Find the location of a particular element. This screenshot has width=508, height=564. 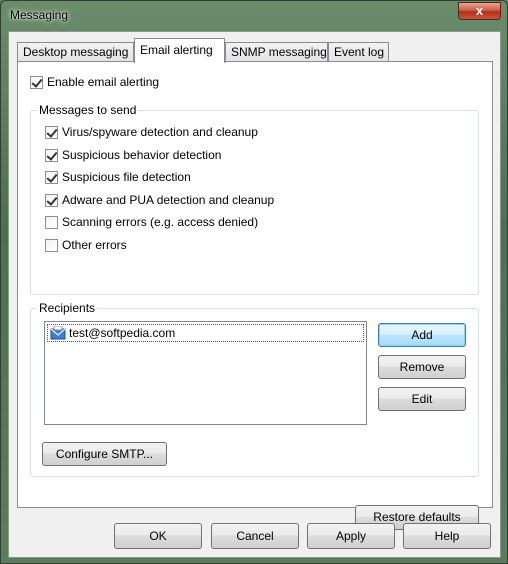

remove-button: Remove is located at coordinates (422, 367).